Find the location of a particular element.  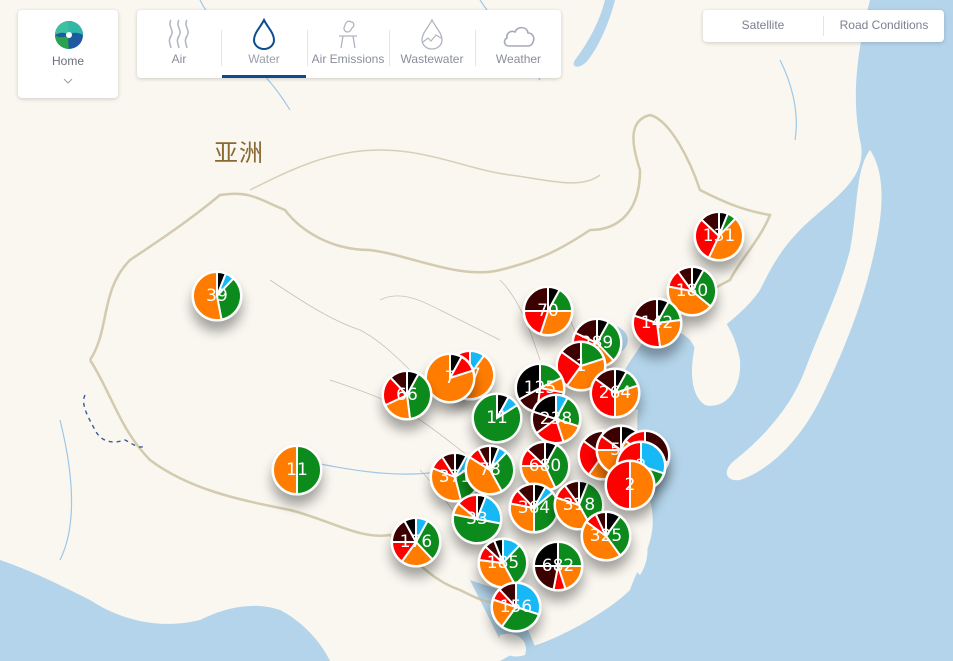

cluster-count: 39 is located at coordinates (217, 296).